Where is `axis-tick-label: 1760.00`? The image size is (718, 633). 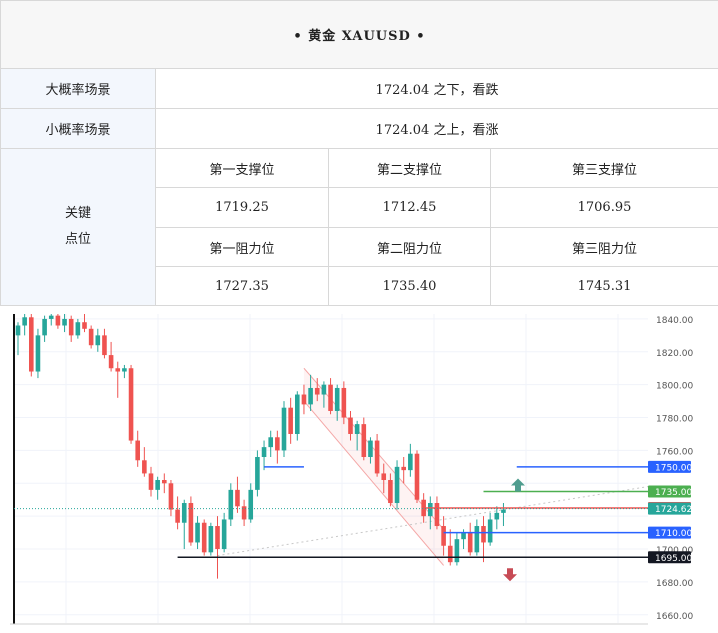
axis-tick-label: 1760.00 is located at coordinates (674, 452).